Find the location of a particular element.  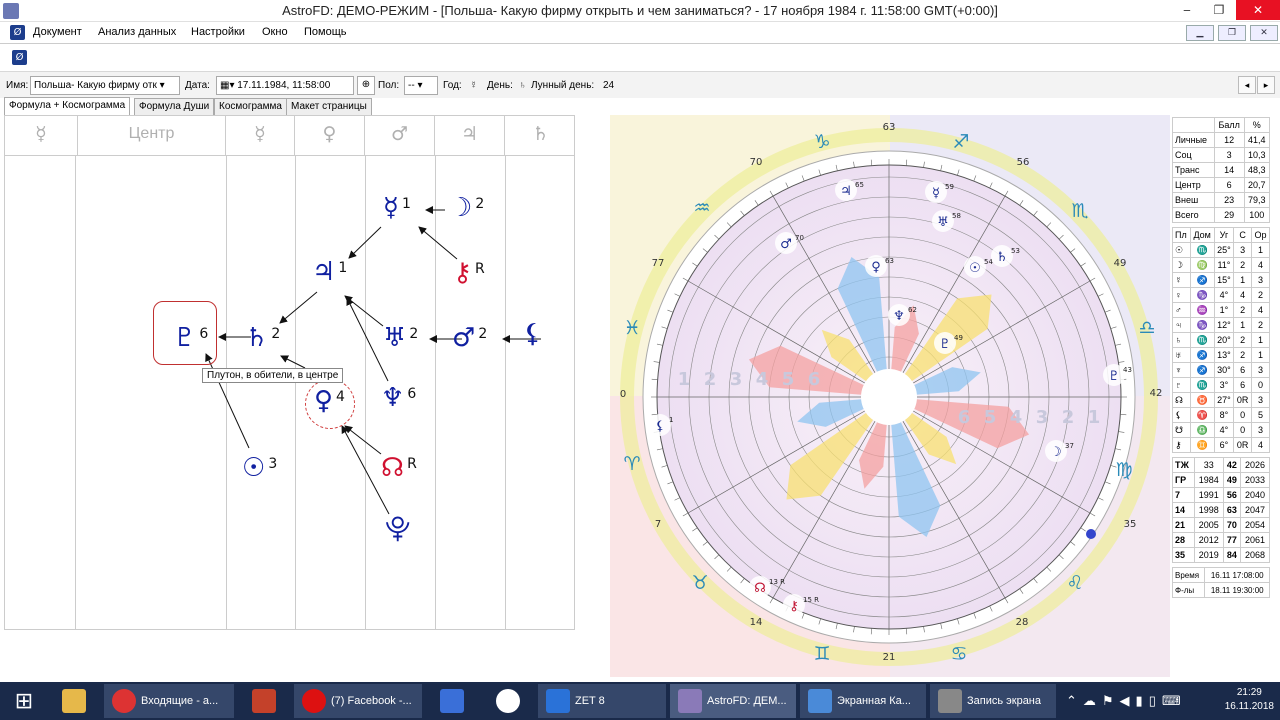

minimize-button: ‒ is located at coordinates (1187, 10).